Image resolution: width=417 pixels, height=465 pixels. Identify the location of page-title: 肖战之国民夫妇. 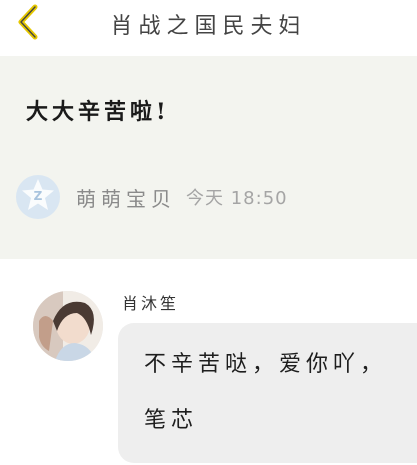
(208, 26).